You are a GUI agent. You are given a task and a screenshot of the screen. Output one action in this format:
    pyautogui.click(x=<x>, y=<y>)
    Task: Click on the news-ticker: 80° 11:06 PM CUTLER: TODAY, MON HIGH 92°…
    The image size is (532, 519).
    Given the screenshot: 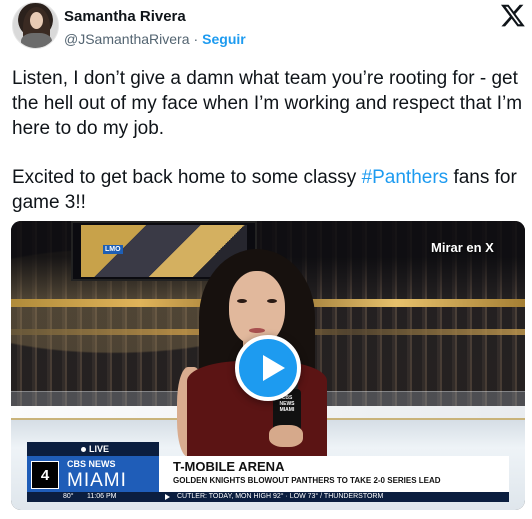 What is the action you would take?
    pyautogui.click(x=268, y=497)
    